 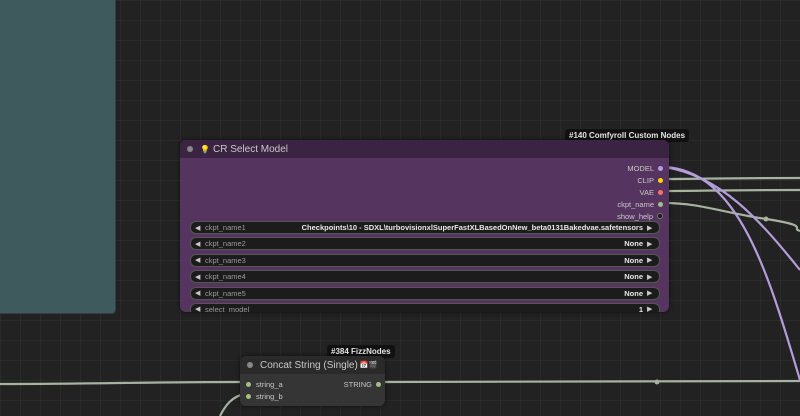 I want to click on title-emoji-icons: 📅🎬, so click(x=368, y=365).